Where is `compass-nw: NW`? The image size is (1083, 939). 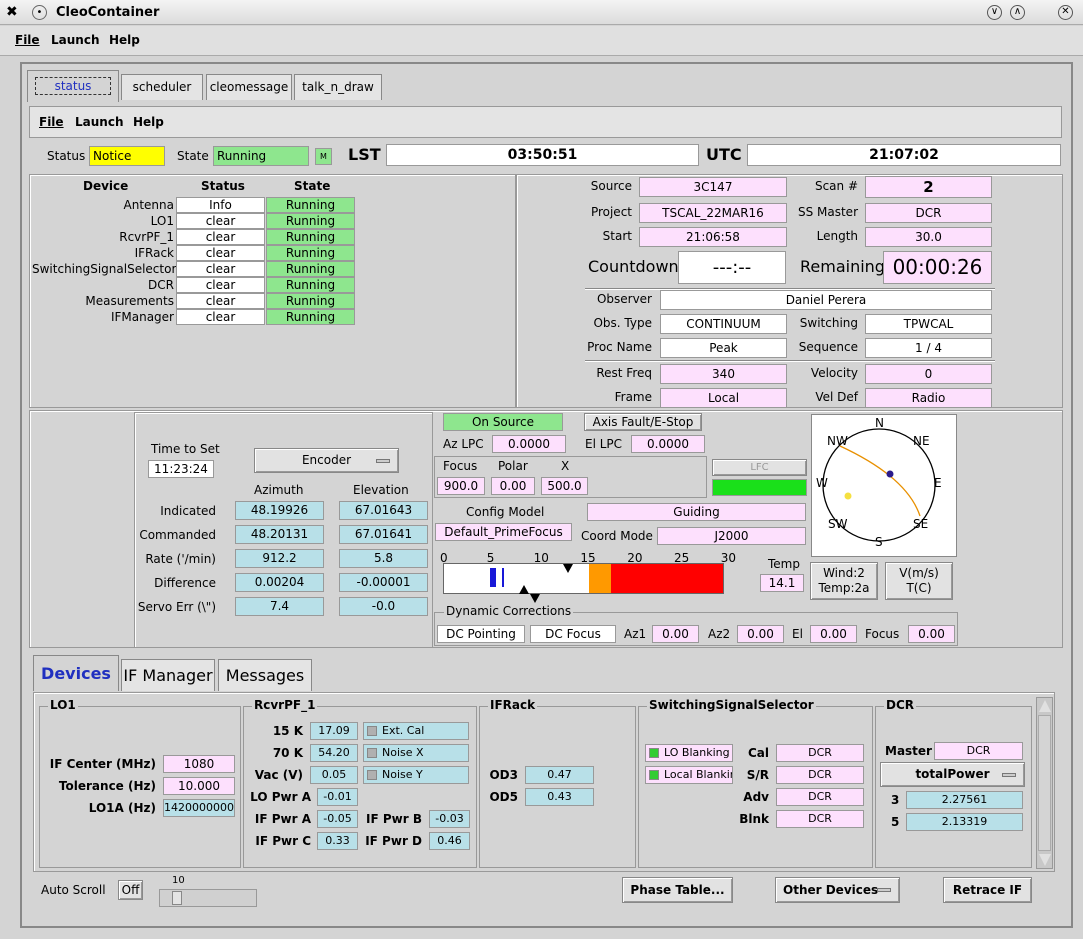
compass-nw: NW is located at coordinates (837, 441).